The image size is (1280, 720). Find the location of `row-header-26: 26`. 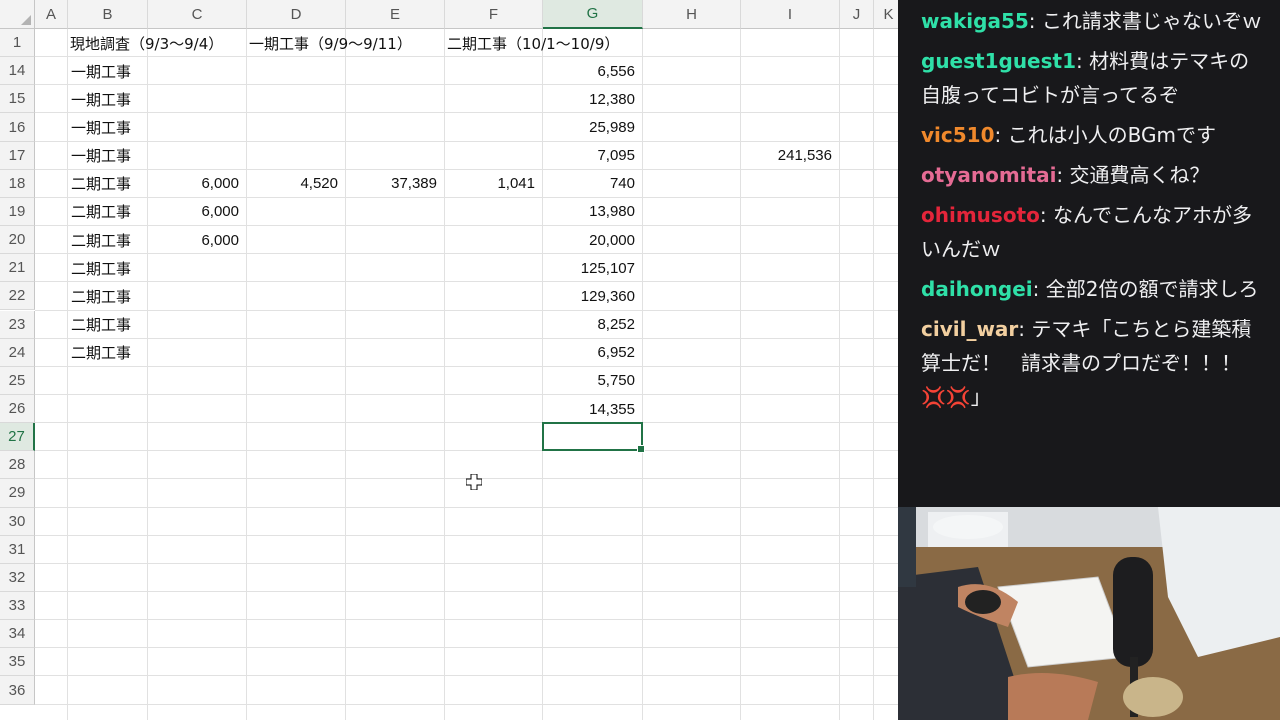

row-header-26: 26 is located at coordinates (17, 409).